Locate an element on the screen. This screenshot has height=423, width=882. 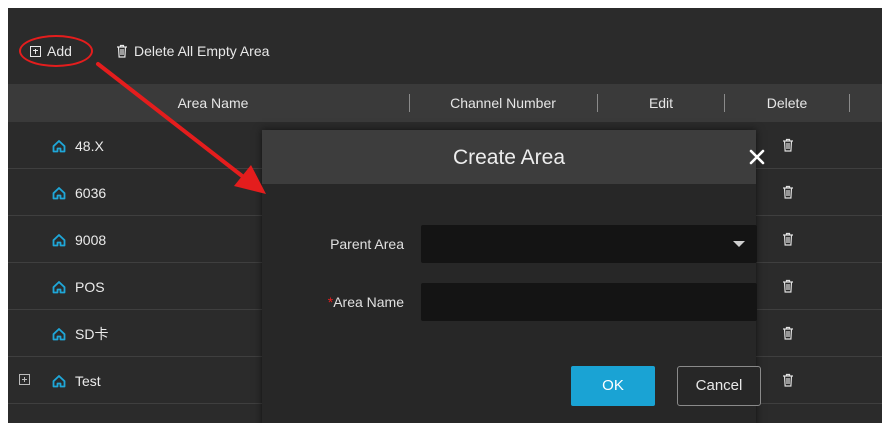
area-name-field-label: *Area Name is located at coordinates (348, 302).